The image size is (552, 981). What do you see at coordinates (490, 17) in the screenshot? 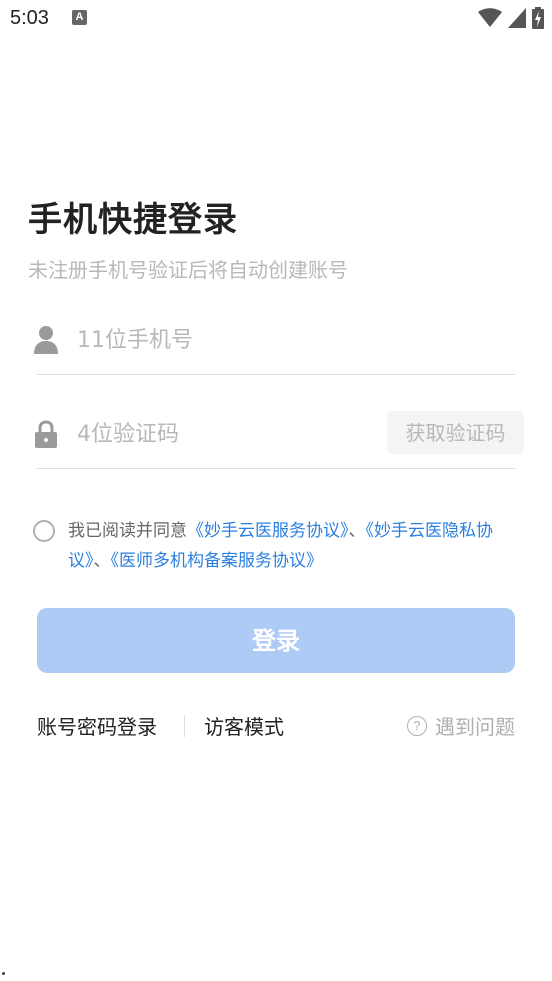
I see `wifi-icon` at bounding box center [490, 17].